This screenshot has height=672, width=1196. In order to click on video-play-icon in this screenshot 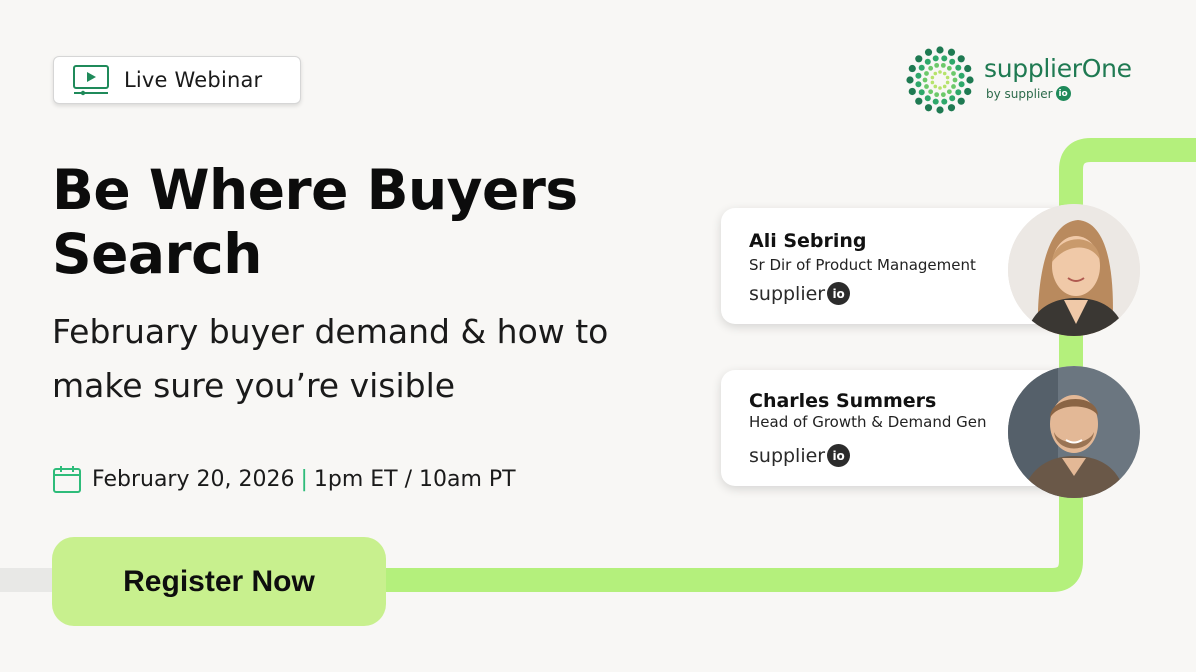, I will do `click(91, 80)`.